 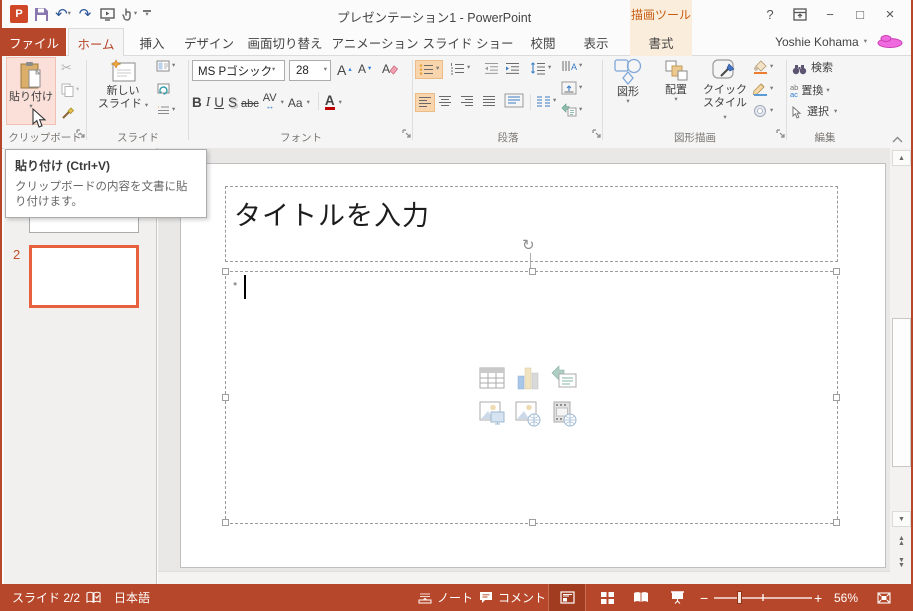 I want to click on zoom-level: 56%, so click(x=846, y=597).